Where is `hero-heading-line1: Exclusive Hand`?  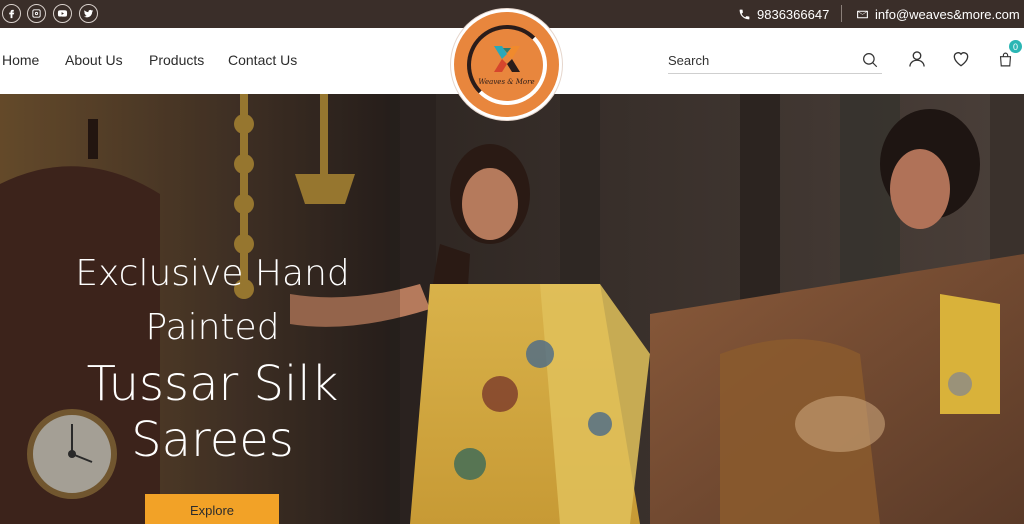
hero-heading-line1: Exclusive Hand is located at coordinates (212, 273).